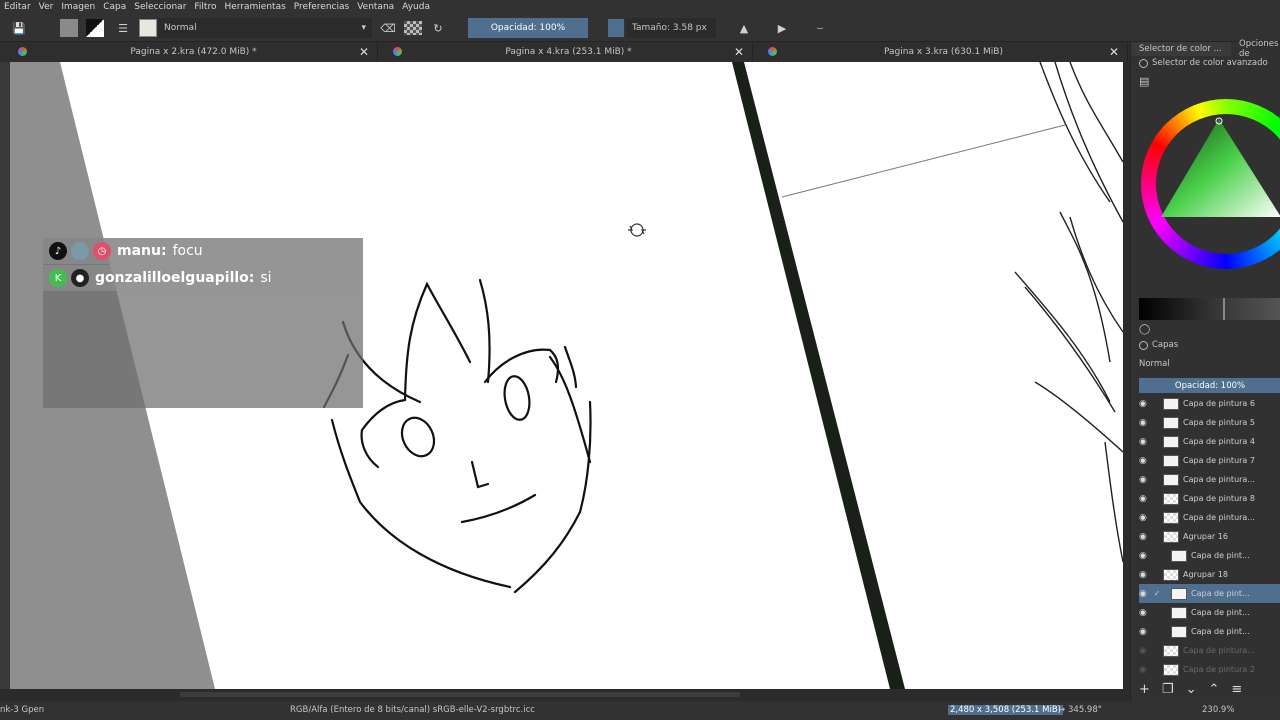 Image resolution: width=1280 pixels, height=720 pixels. Describe the element at coordinates (1154, 364) in the screenshot. I see `layers-blend-mode: Normal` at that location.